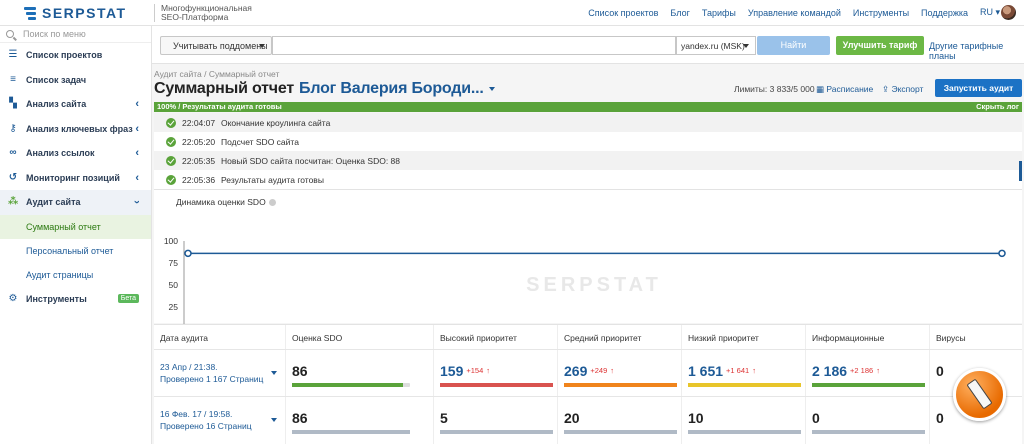 The width and height of the screenshot is (1024, 444). Describe the element at coordinates (1008, 12) in the screenshot. I see `avatar` at that location.